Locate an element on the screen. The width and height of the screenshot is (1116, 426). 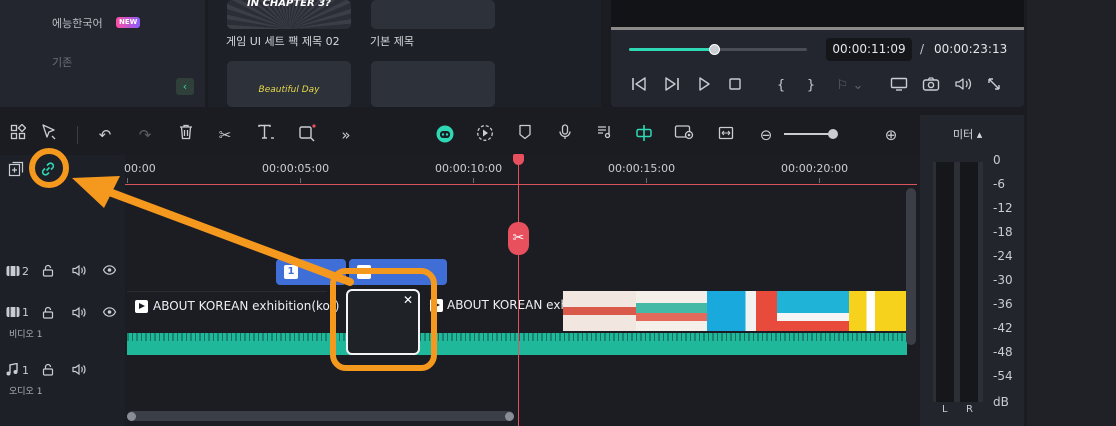
annotation-arrow is located at coordinates (213, 231).